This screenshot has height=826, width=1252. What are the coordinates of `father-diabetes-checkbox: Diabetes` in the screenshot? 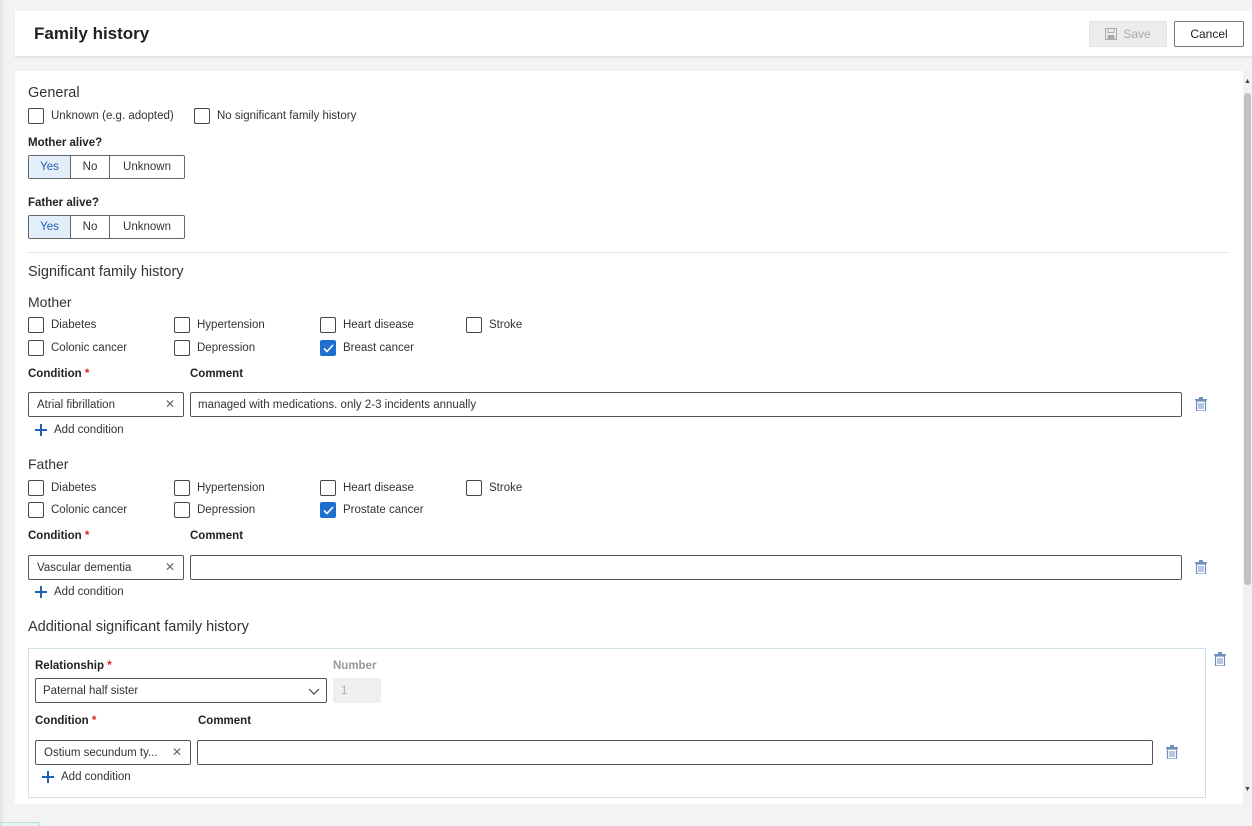 It's located at (62, 488).